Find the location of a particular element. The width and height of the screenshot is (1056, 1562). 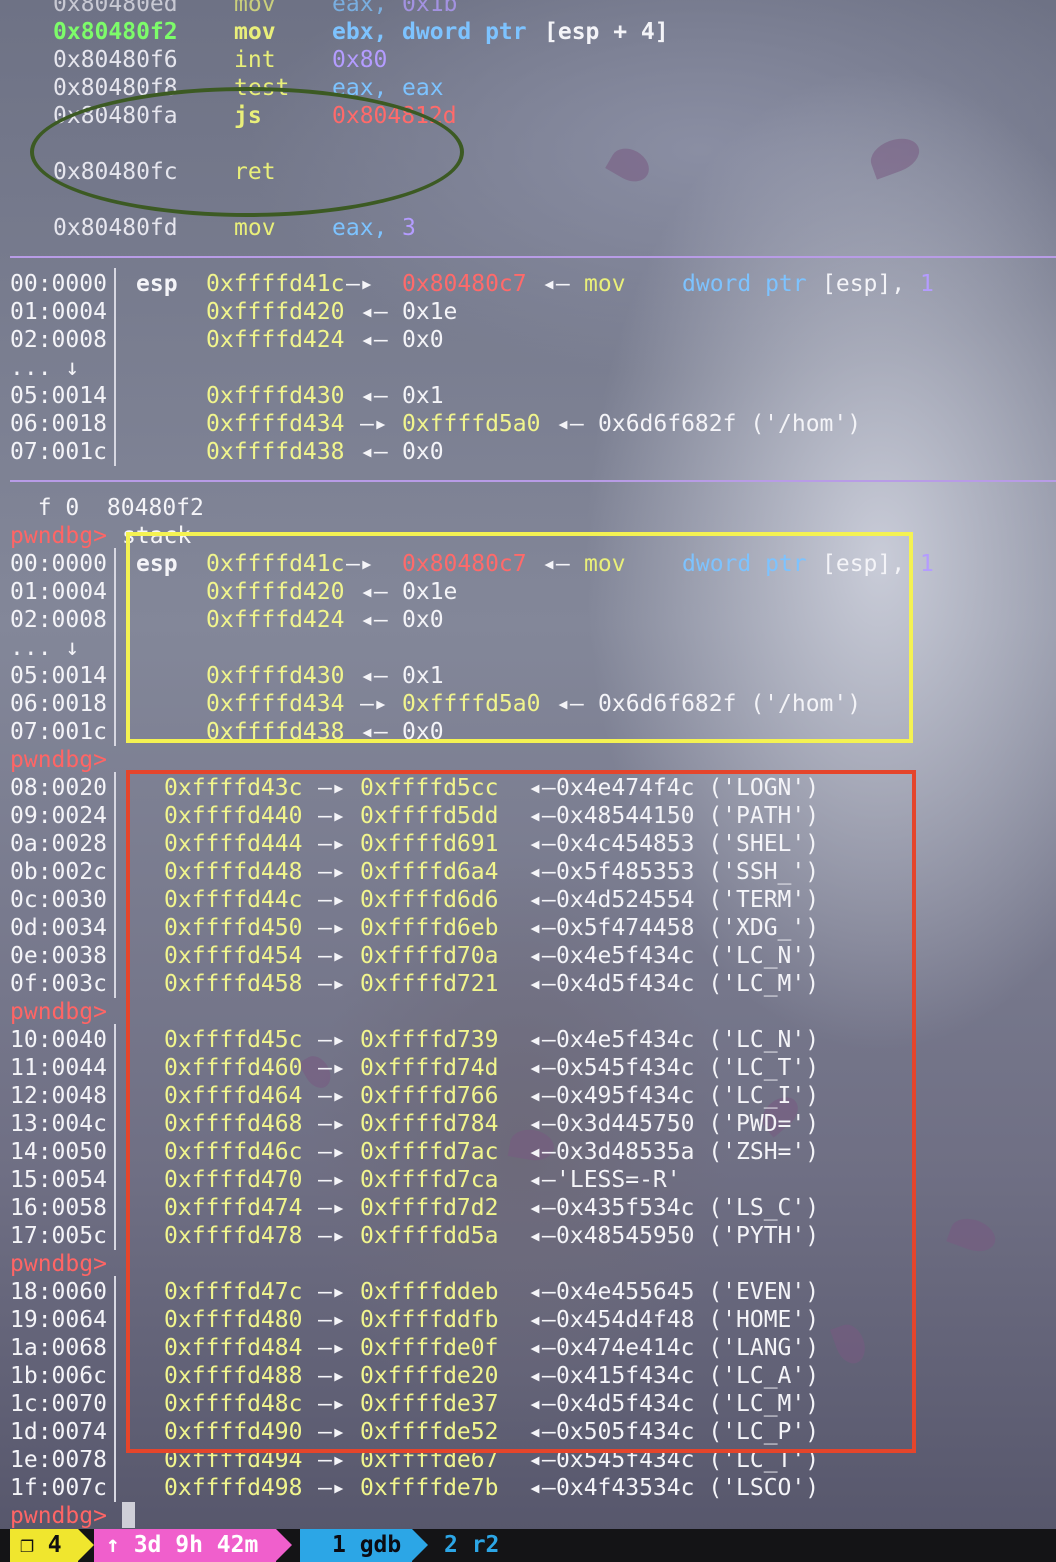

disasm-line: 0x80480f8 test eax, eax is located at coordinates (248, 88).